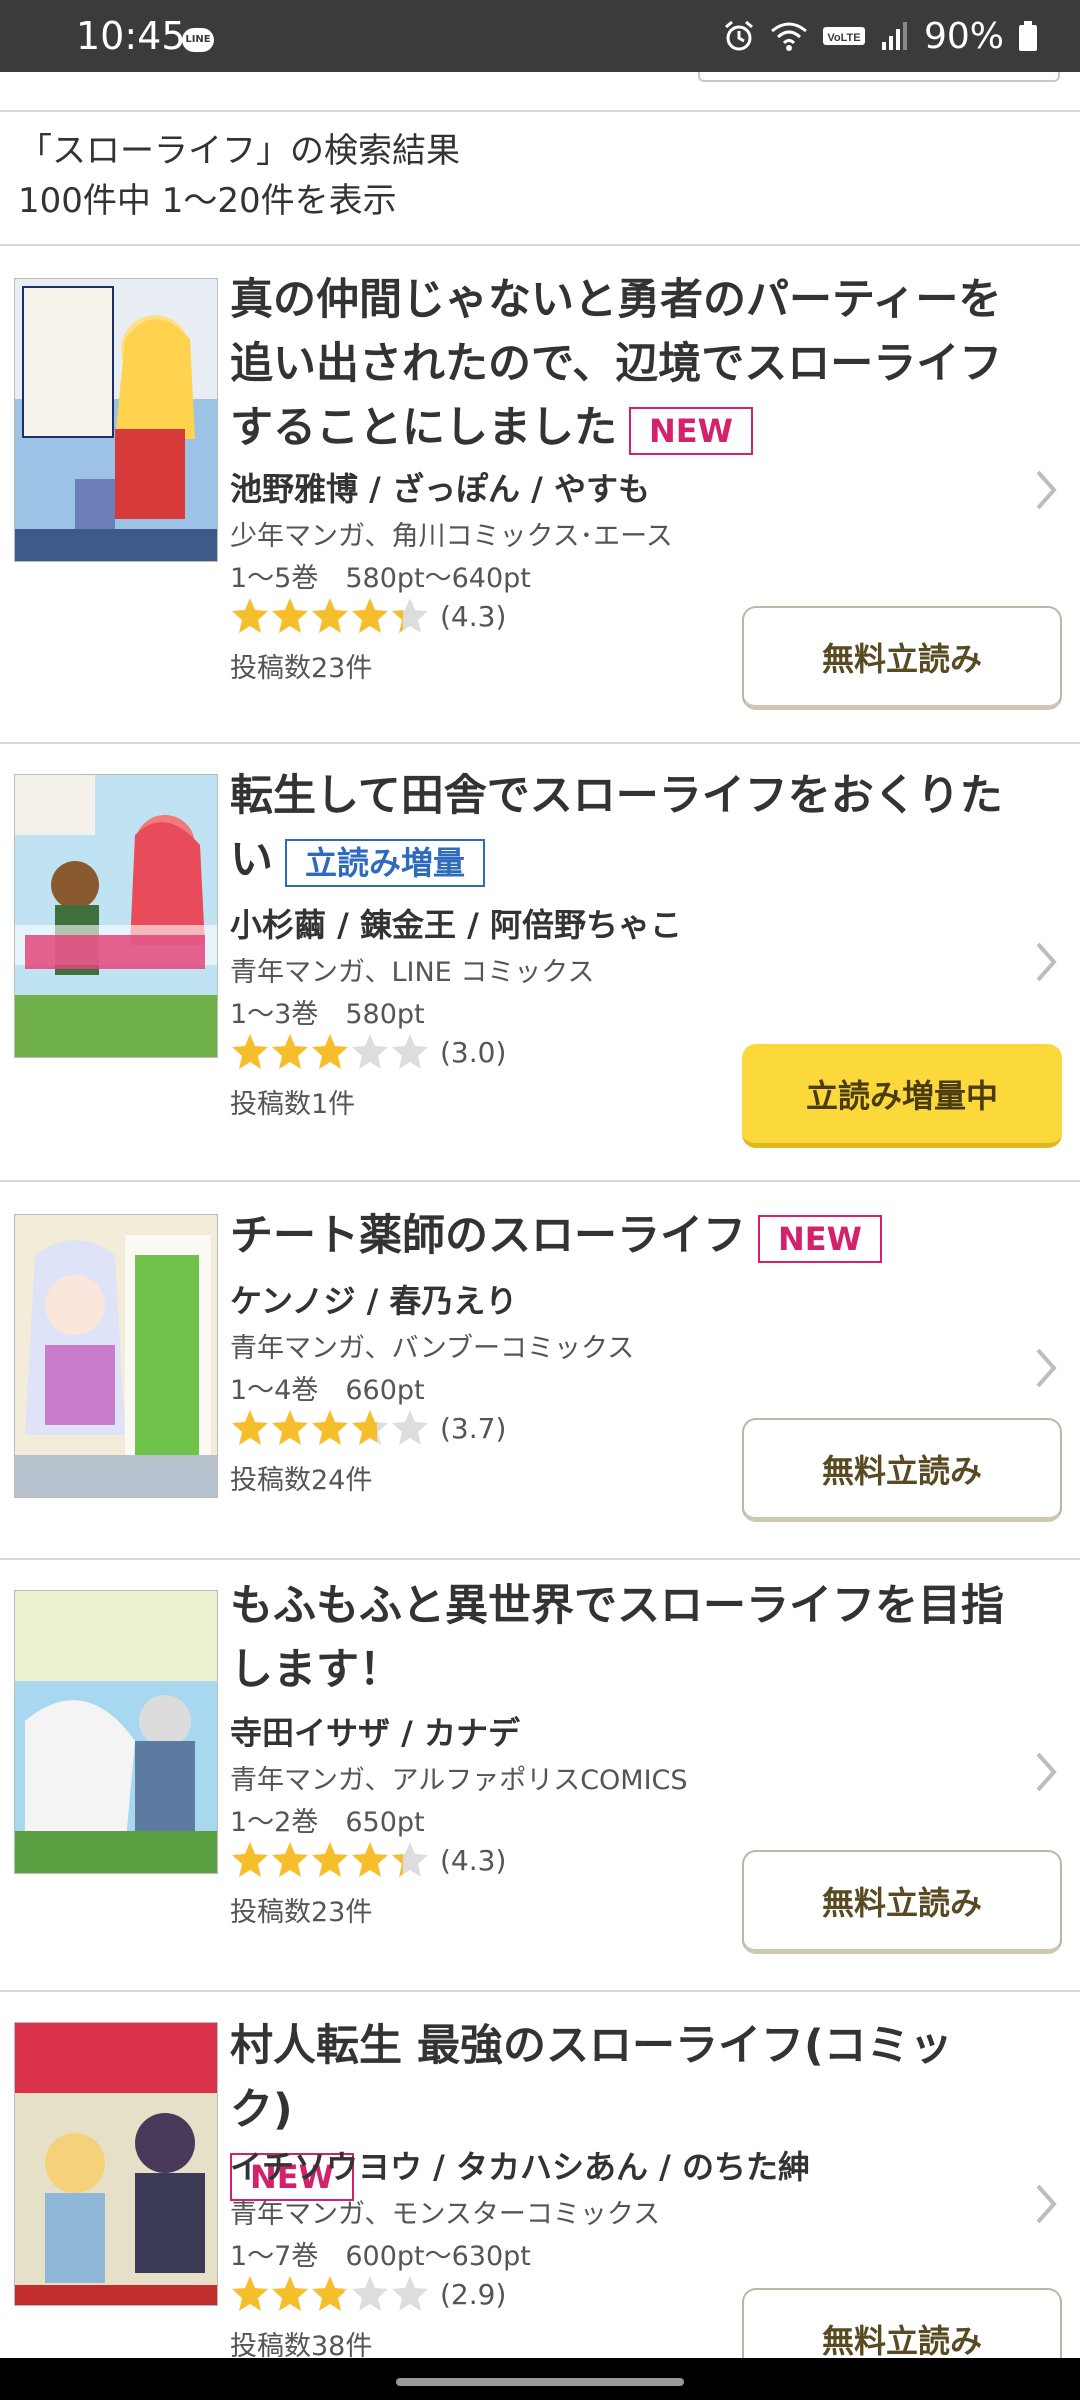  What do you see at coordinates (473, 1428) in the screenshot?
I see `rating-value: (3.7)` at bounding box center [473, 1428].